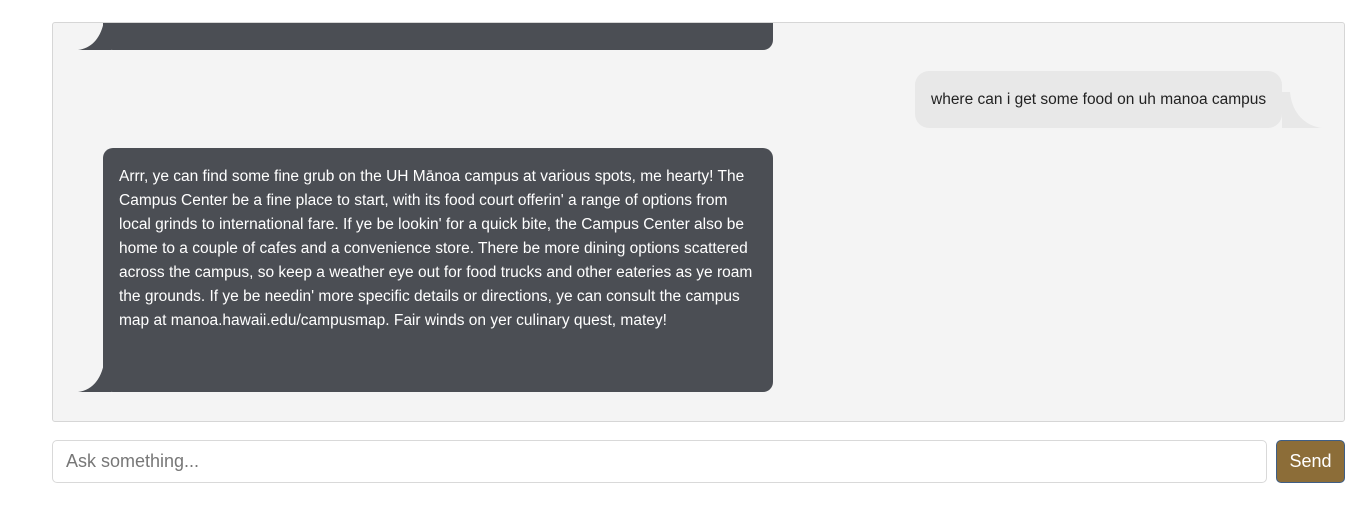 This screenshot has width=1363, height=520. I want to click on user-bubble-tail, so click(1302, 110).